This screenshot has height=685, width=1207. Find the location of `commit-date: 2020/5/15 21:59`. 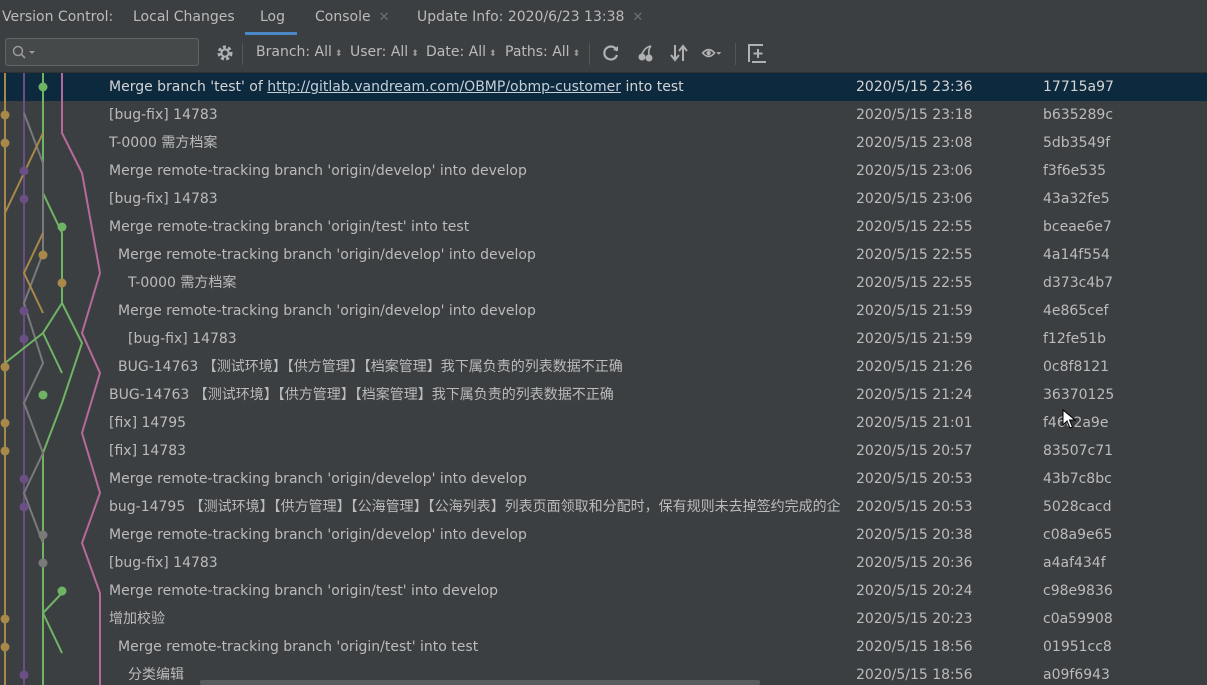

commit-date: 2020/5/15 21:59 is located at coordinates (914, 311).